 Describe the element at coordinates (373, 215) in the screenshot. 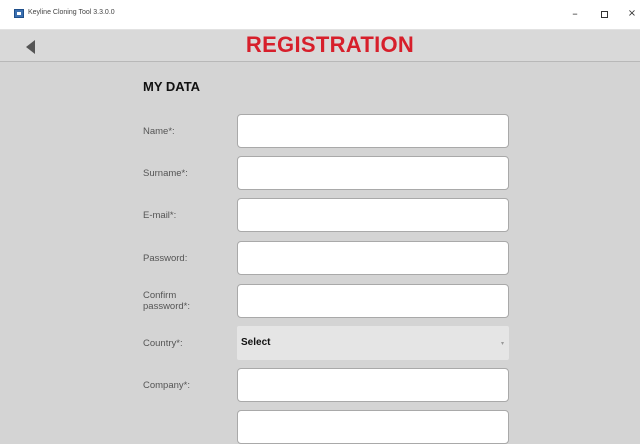

I see `email-input` at that location.